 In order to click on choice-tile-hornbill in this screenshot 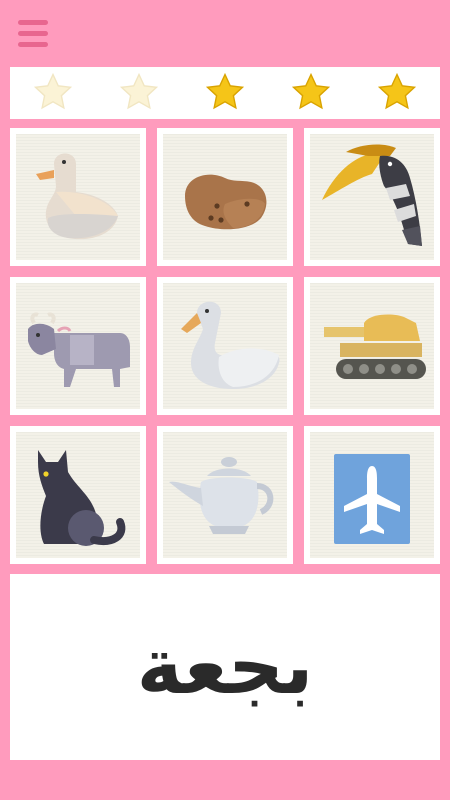, I will do `click(372, 197)`.